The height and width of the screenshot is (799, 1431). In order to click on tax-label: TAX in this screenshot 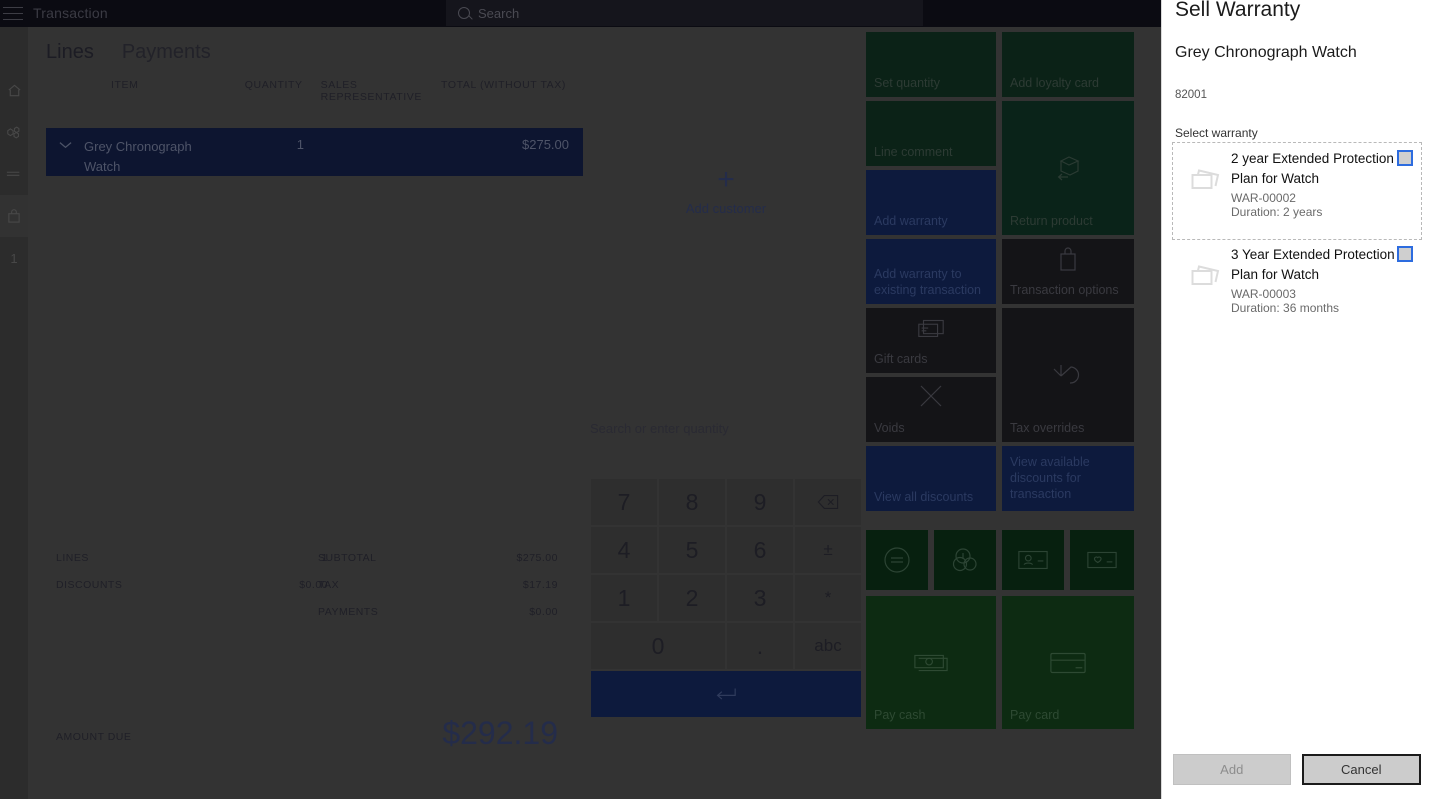, I will do `click(329, 585)`.